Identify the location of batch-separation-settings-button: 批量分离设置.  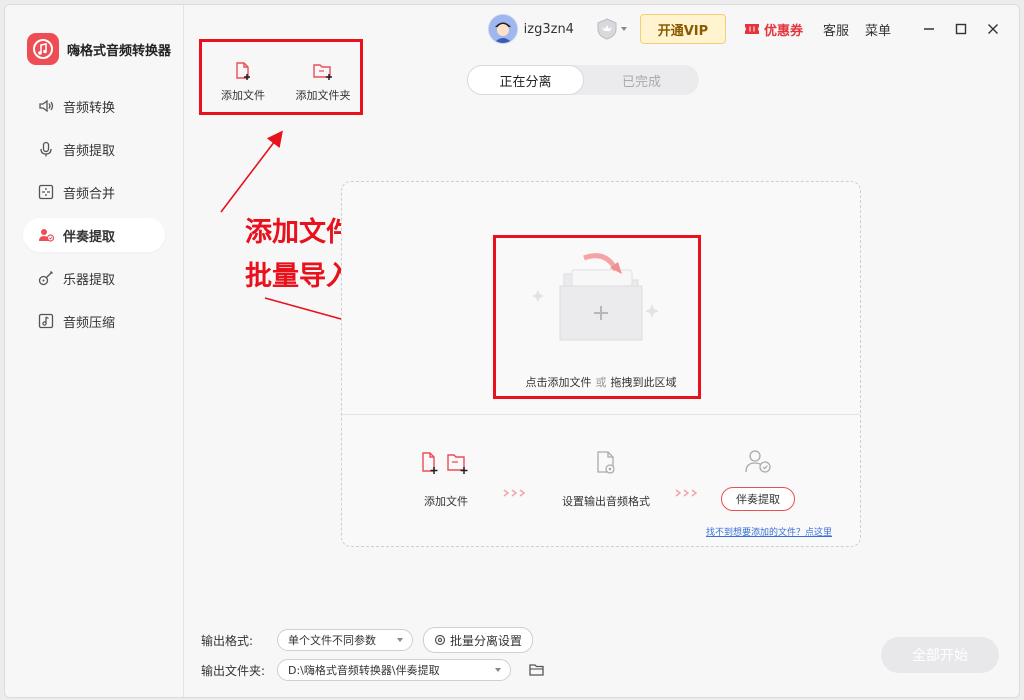
(478, 640).